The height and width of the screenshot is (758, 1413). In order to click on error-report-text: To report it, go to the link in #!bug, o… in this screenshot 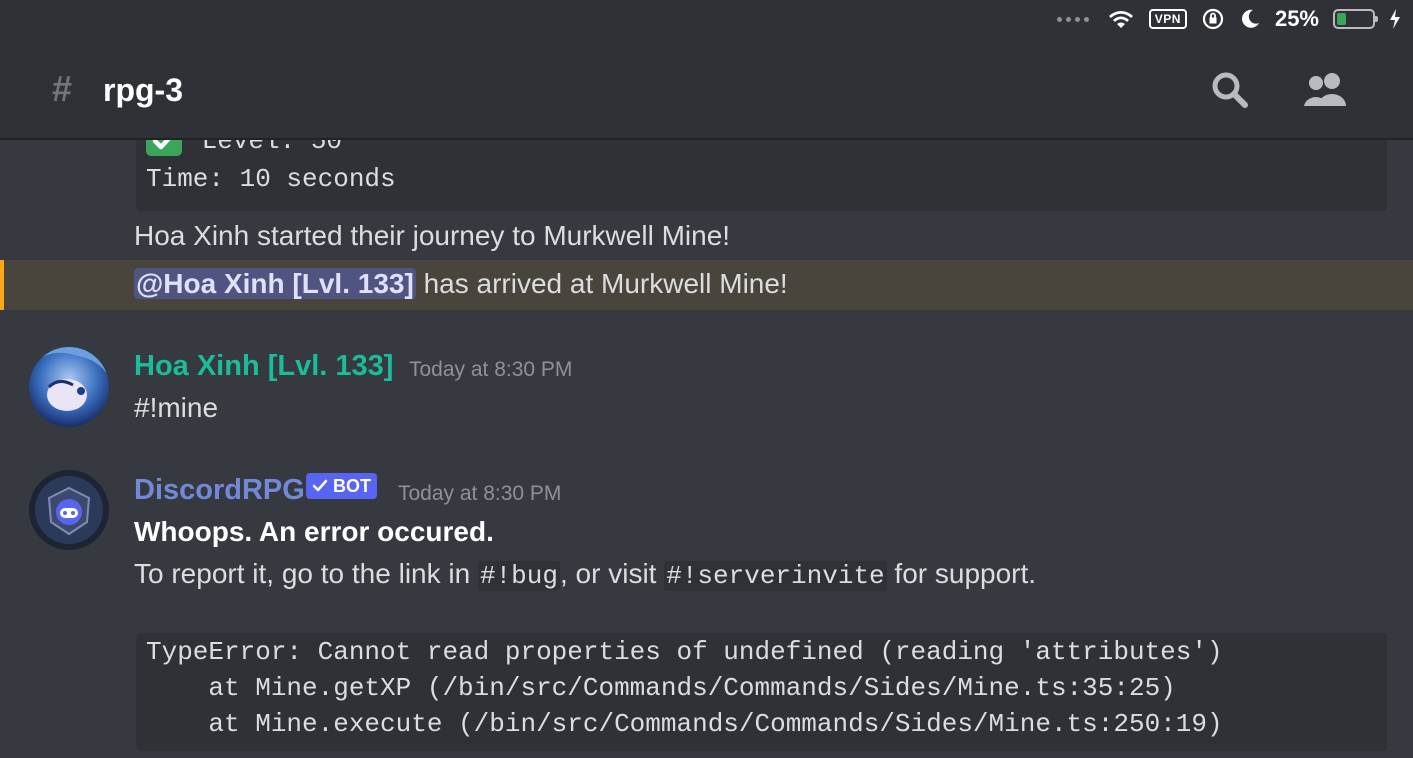, I will do `click(585, 574)`.